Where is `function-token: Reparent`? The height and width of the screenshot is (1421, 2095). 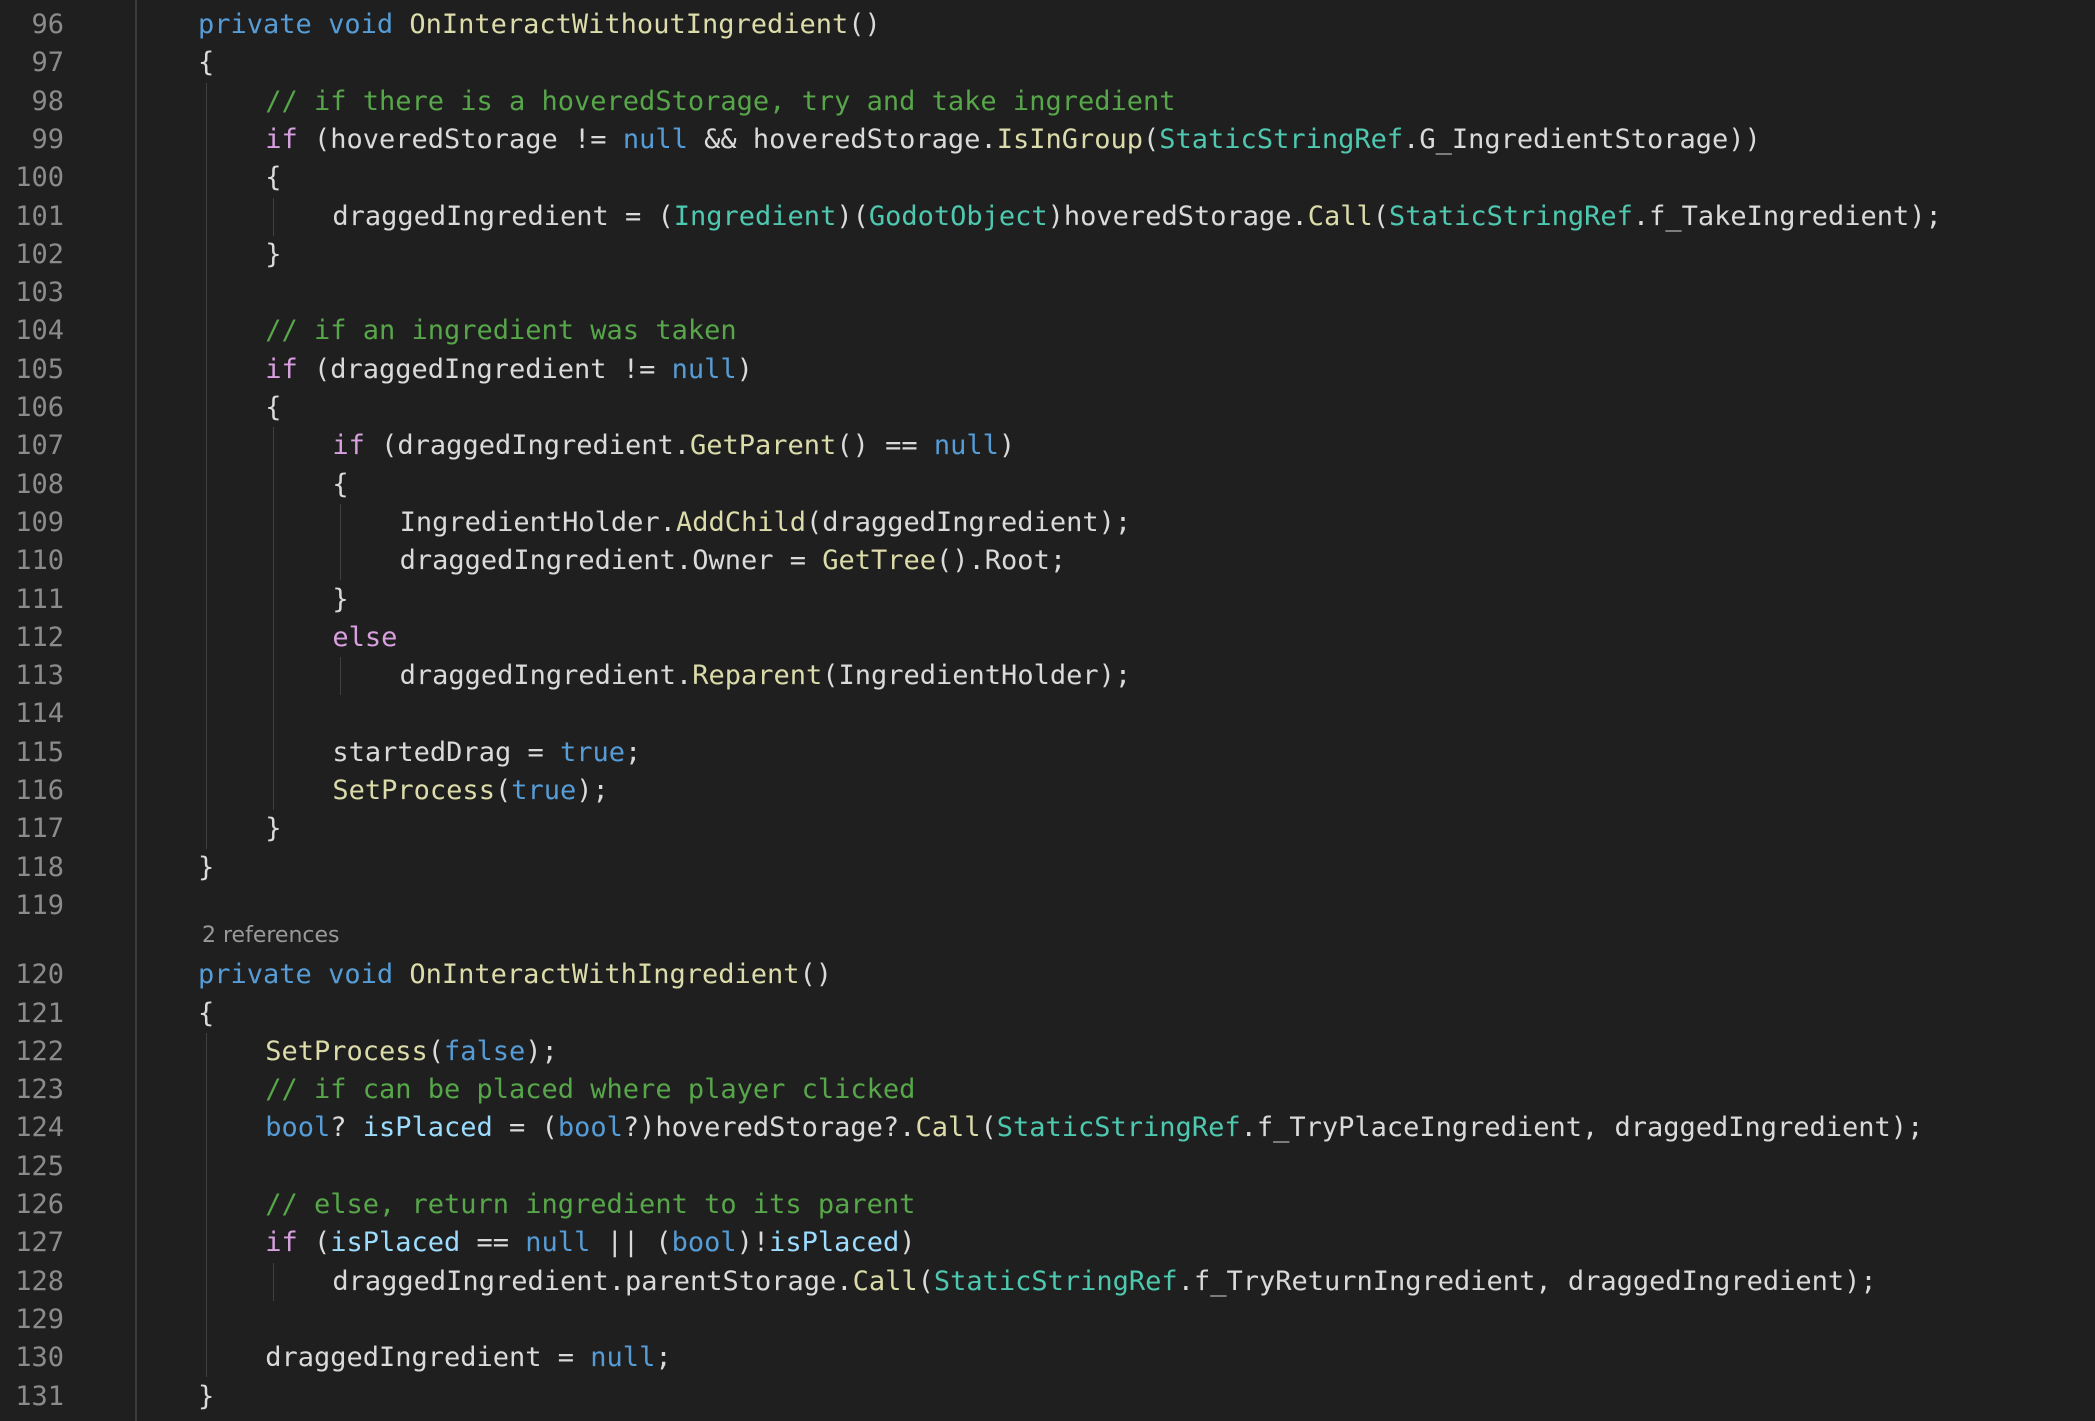
function-token: Reparent is located at coordinates (757, 676).